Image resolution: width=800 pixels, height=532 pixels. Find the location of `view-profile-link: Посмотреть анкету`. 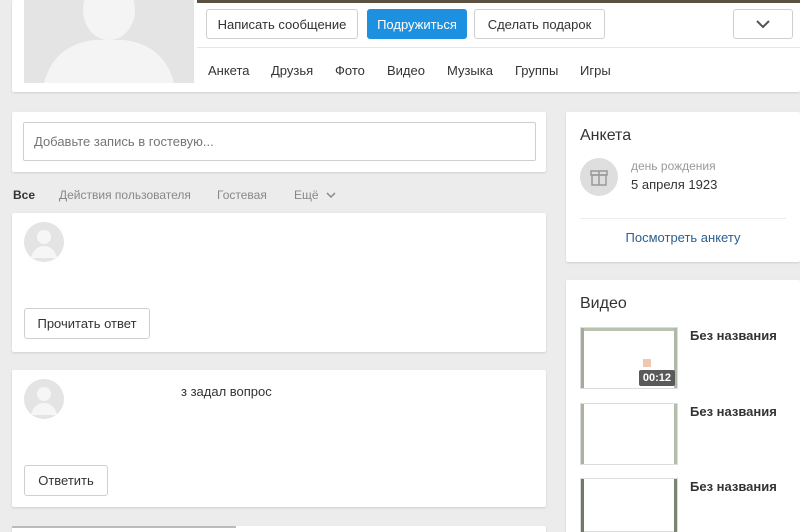

view-profile-link: Посмотреть анкету is located at coordinates (683, 237).